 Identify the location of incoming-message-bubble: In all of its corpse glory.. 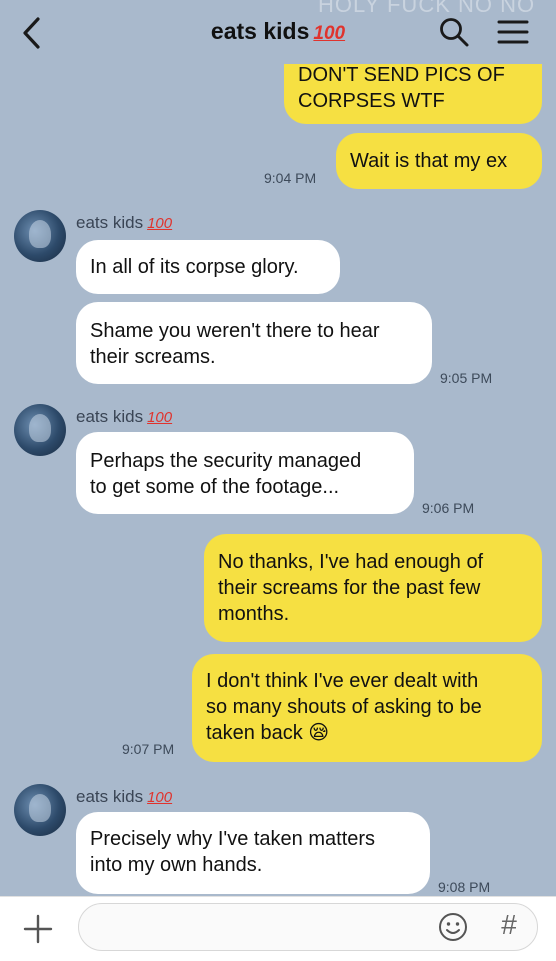
(208, 267).